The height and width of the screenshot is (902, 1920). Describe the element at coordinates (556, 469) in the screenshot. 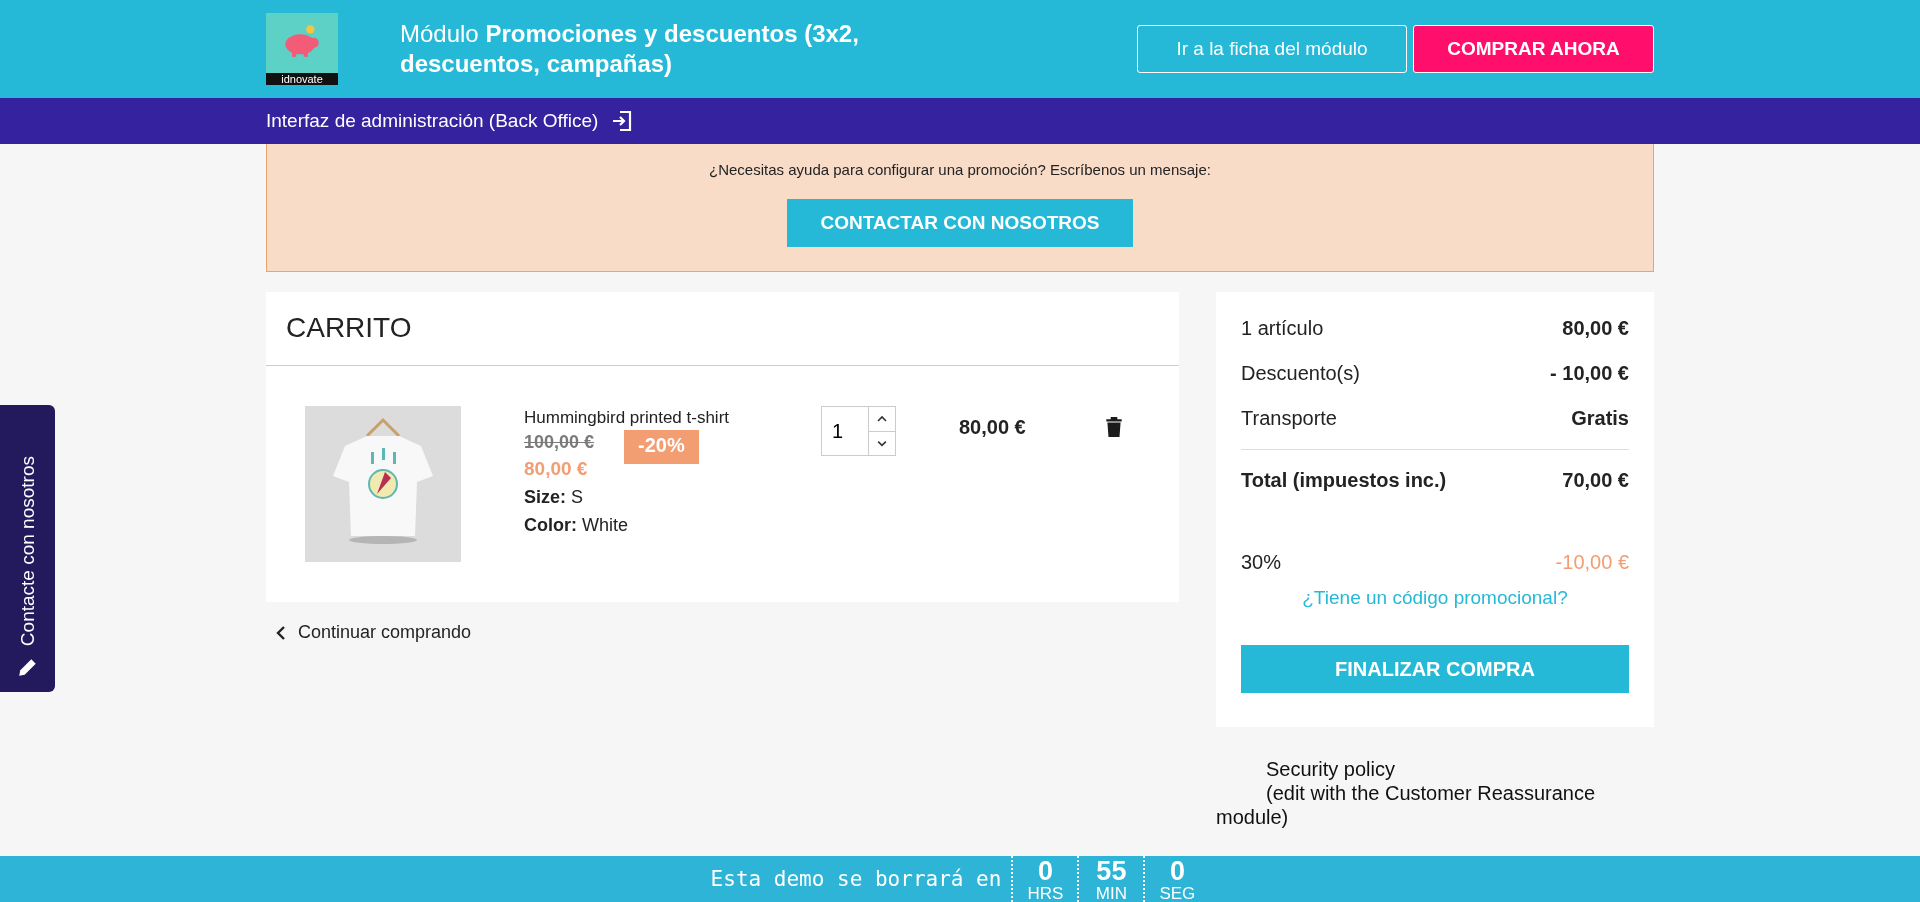

I see `discounted-price: 80,00 €` at that location.